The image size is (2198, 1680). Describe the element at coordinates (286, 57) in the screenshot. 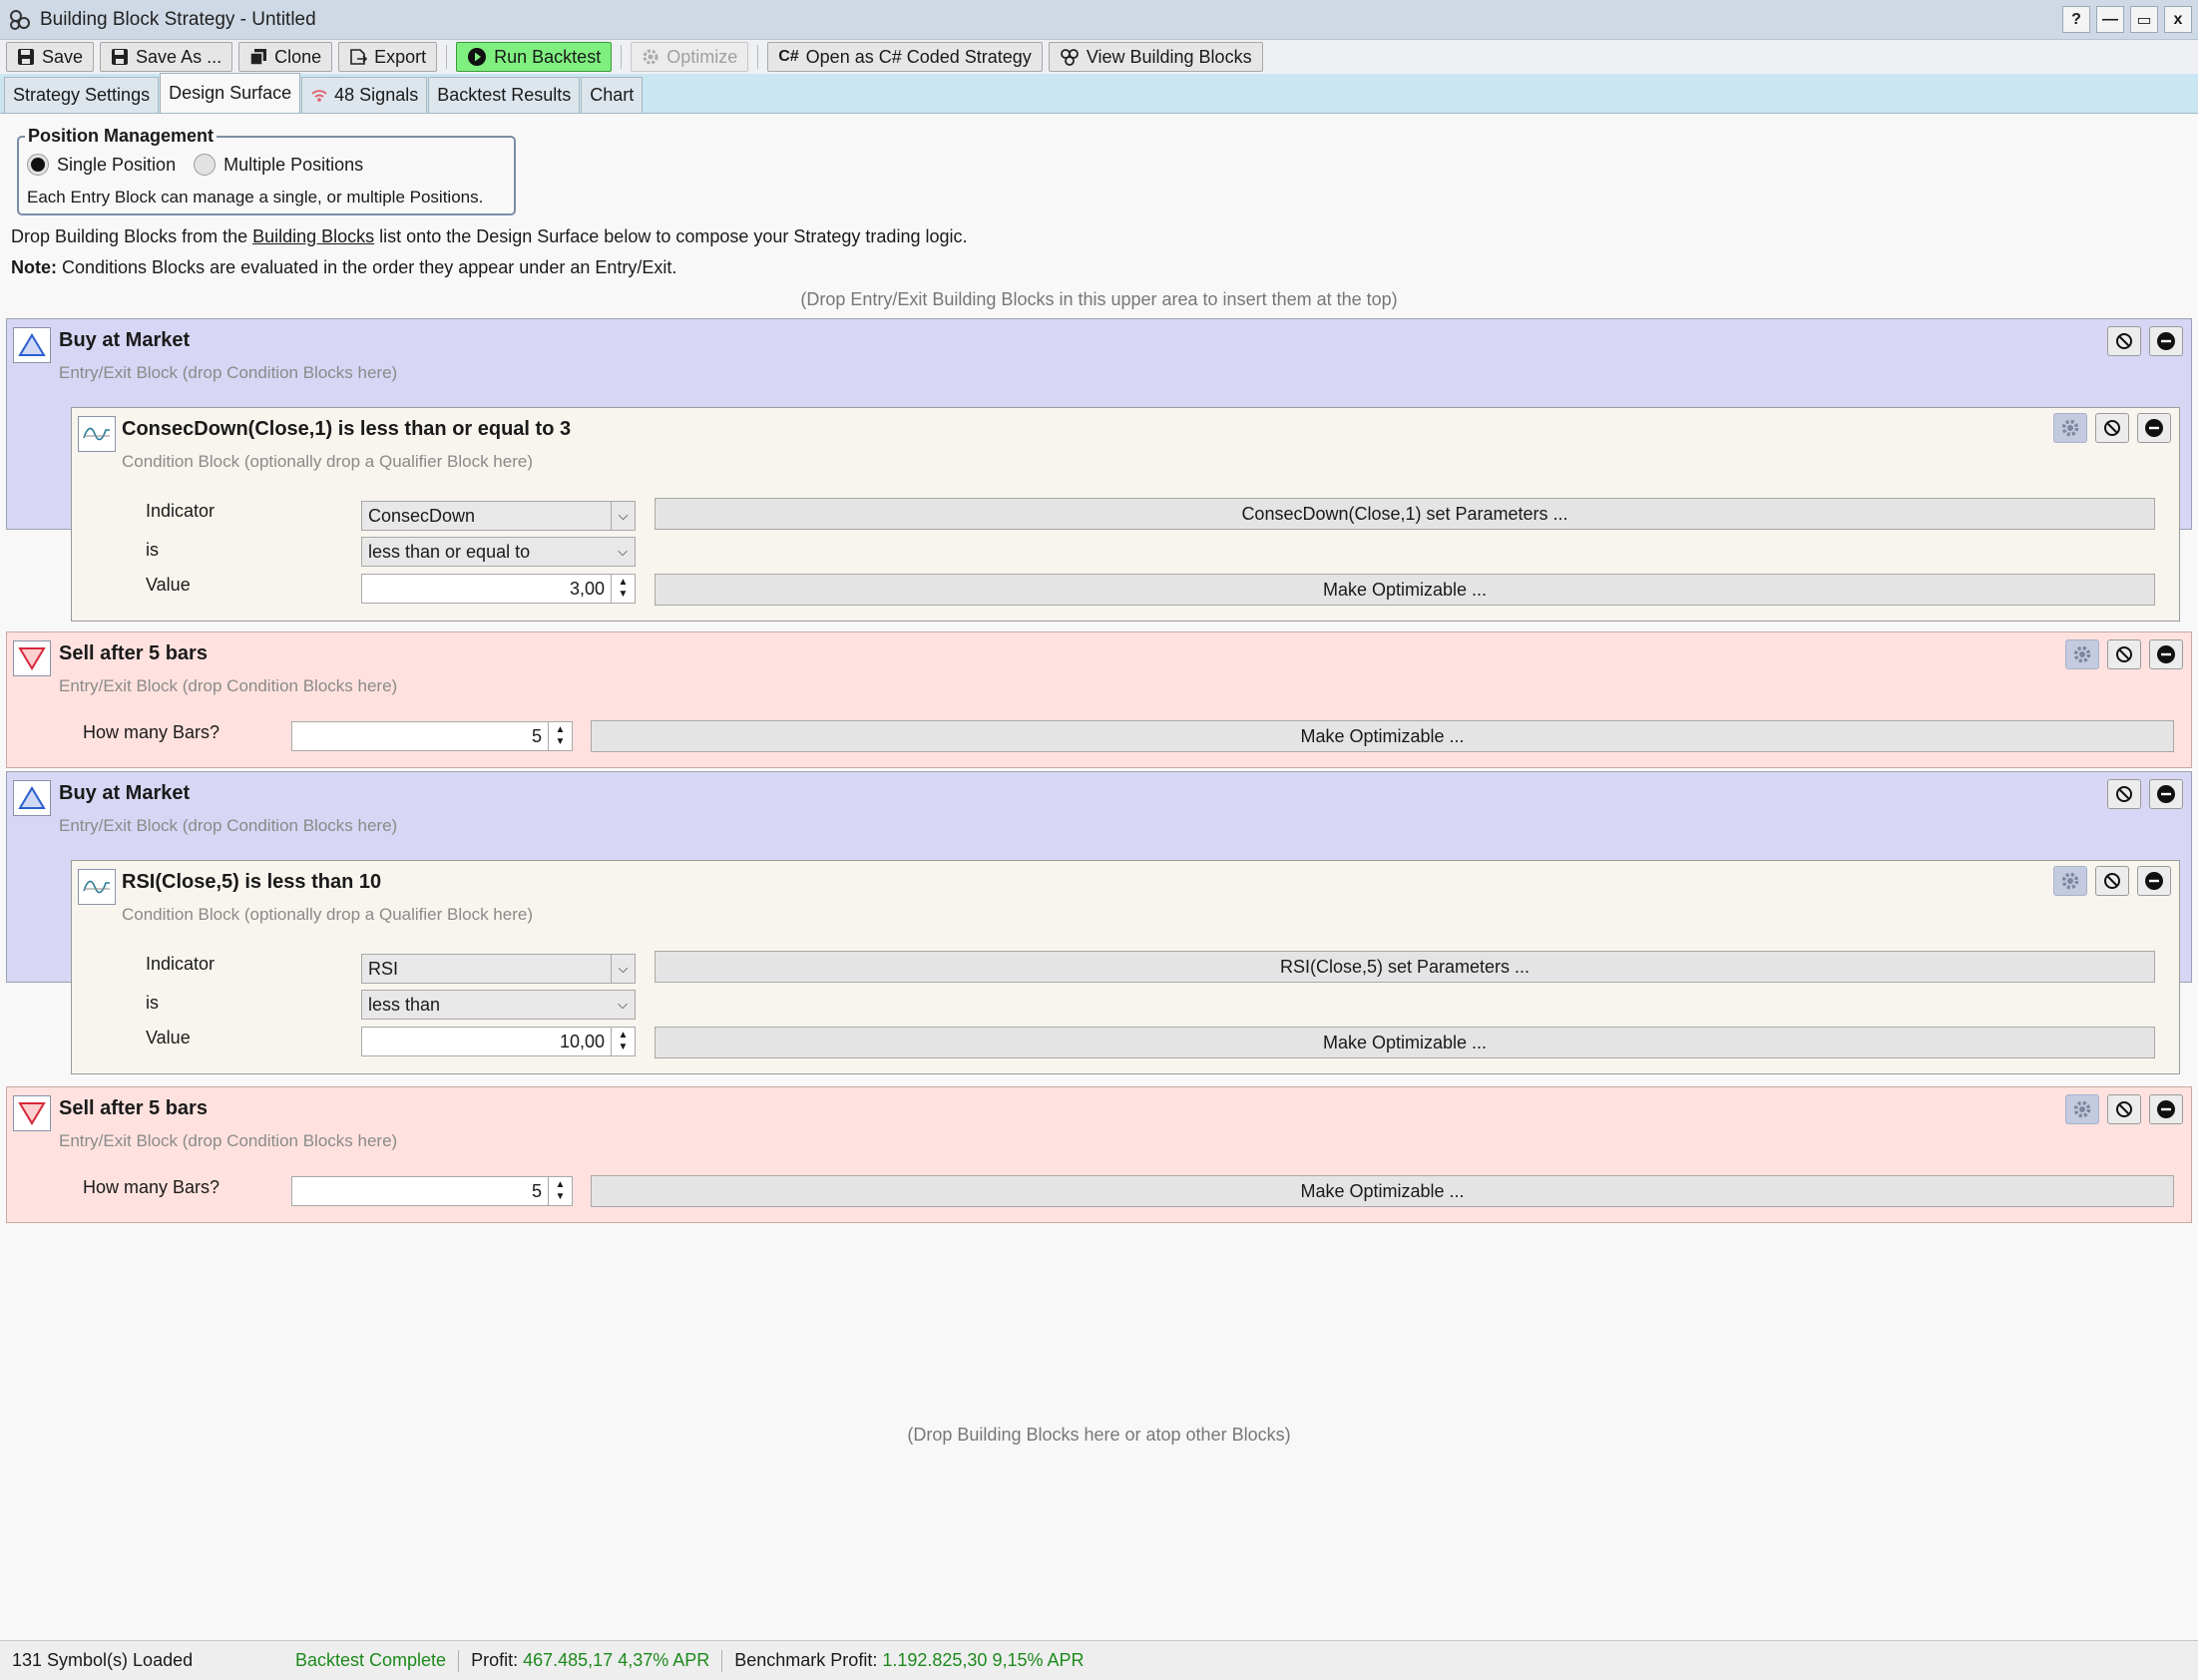

I see `clone-button: Clone` at that location.